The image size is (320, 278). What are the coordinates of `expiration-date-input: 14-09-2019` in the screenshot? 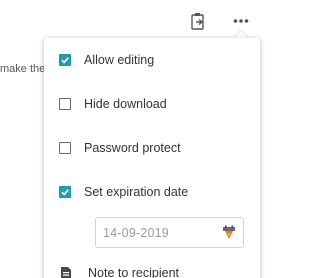 It's located at (169, 232).